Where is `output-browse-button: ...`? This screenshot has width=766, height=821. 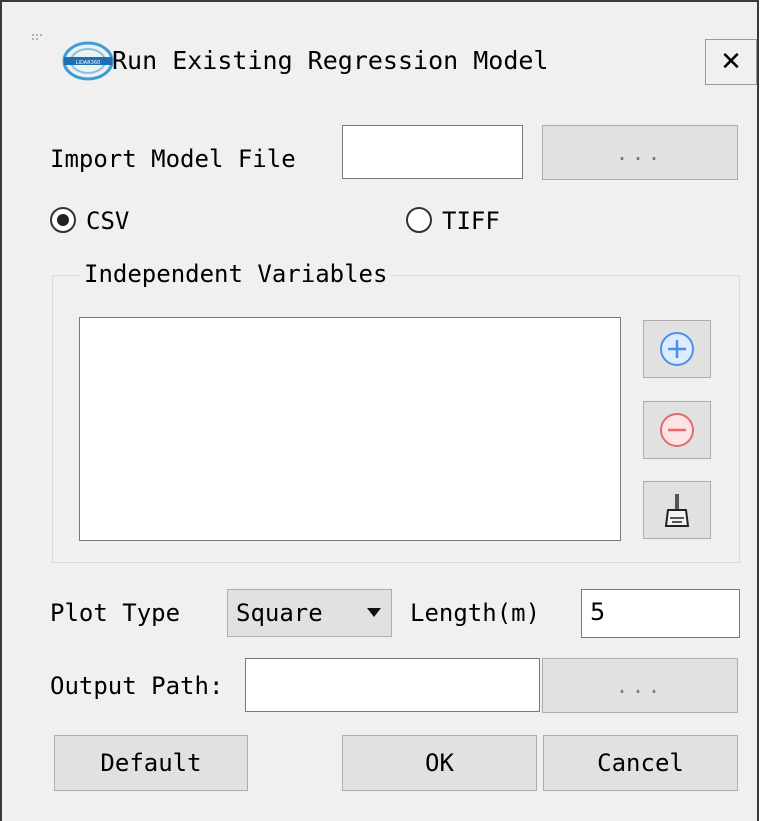 output-browse-button: ... is located at coordinates (640, 685).